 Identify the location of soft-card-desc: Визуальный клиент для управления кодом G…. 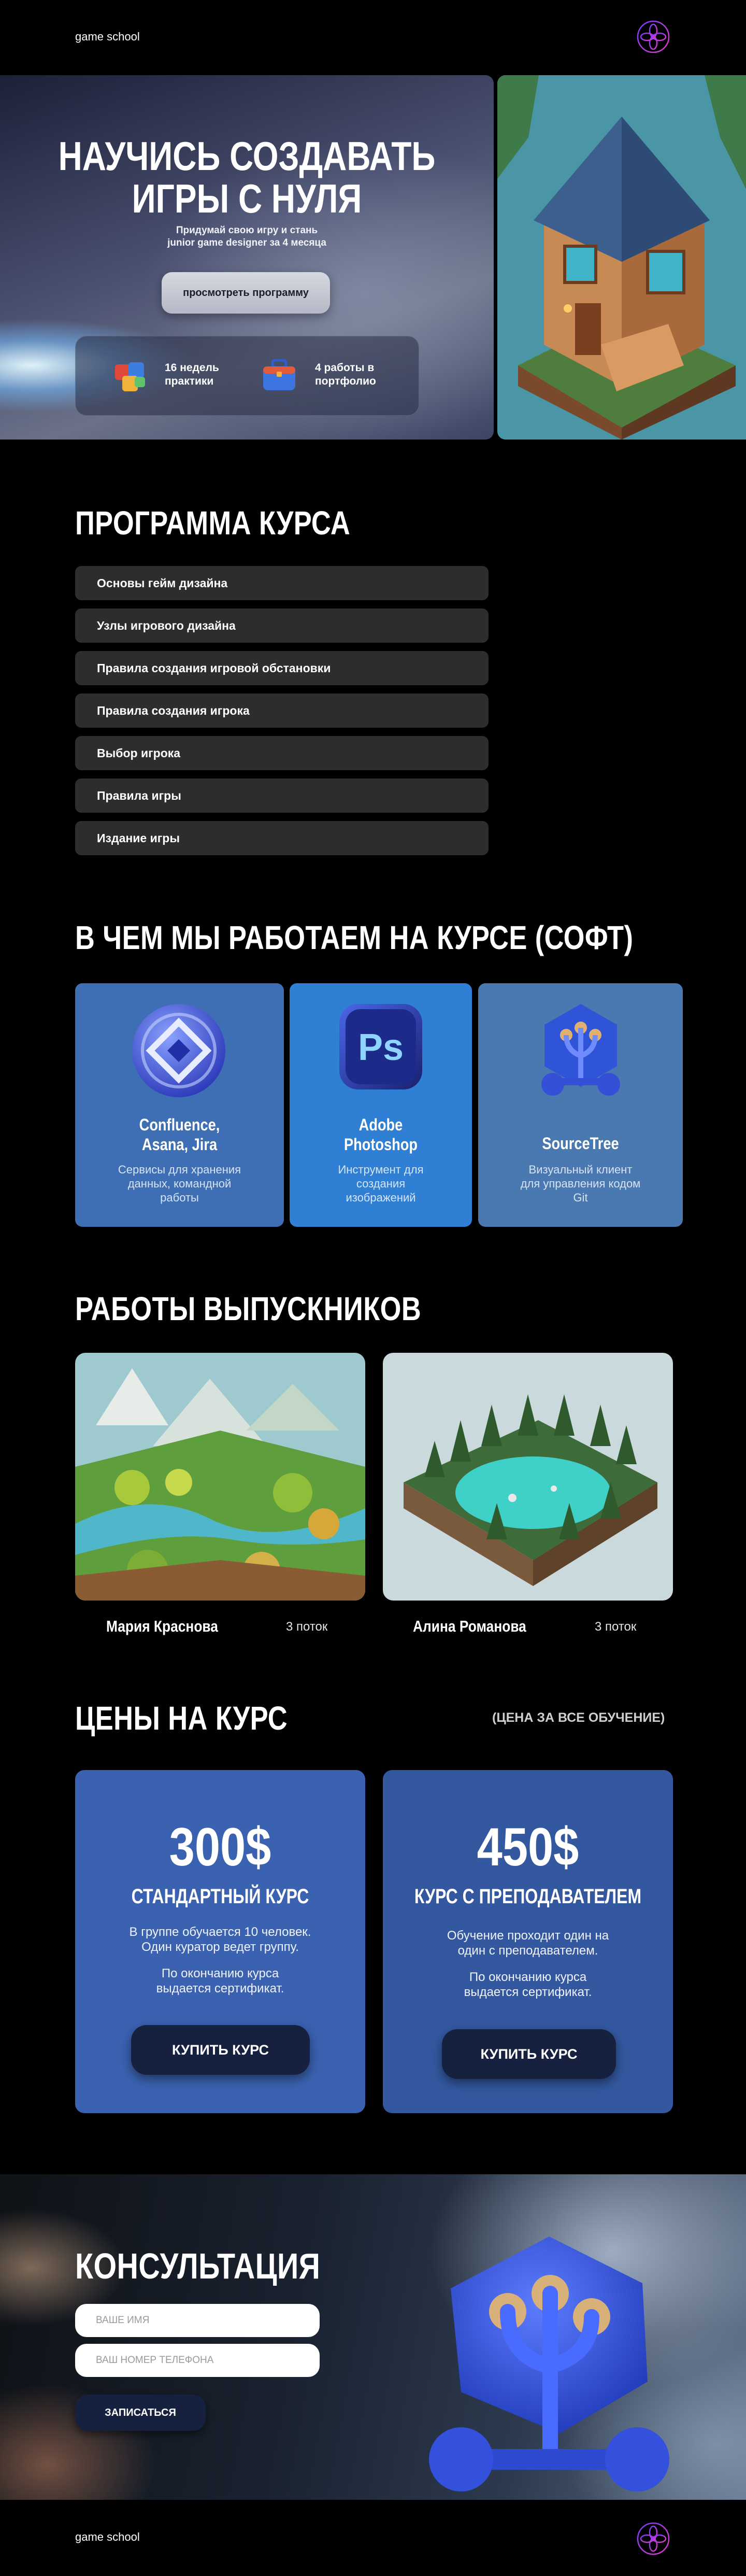
(580, 1183).